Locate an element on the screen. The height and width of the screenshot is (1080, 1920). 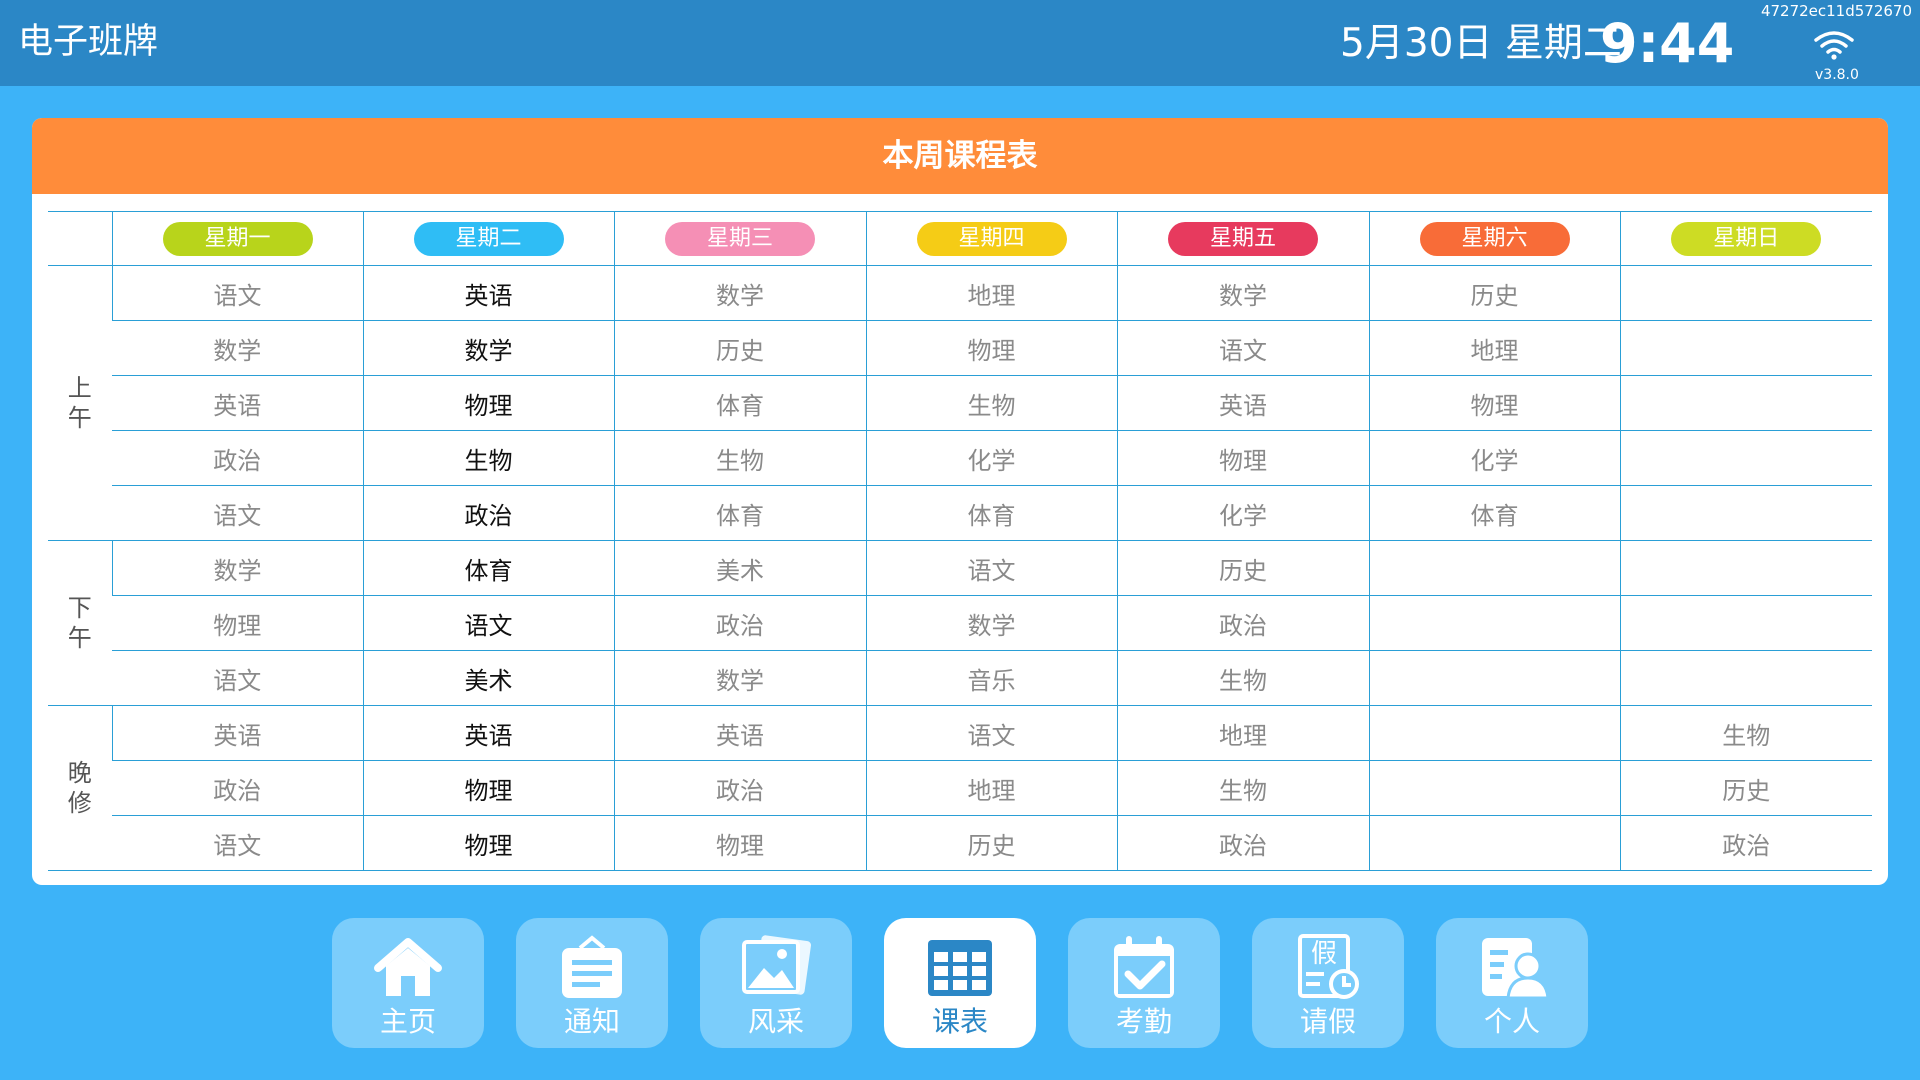
day-label: 星期六 is located at coordinates (1494, 238).